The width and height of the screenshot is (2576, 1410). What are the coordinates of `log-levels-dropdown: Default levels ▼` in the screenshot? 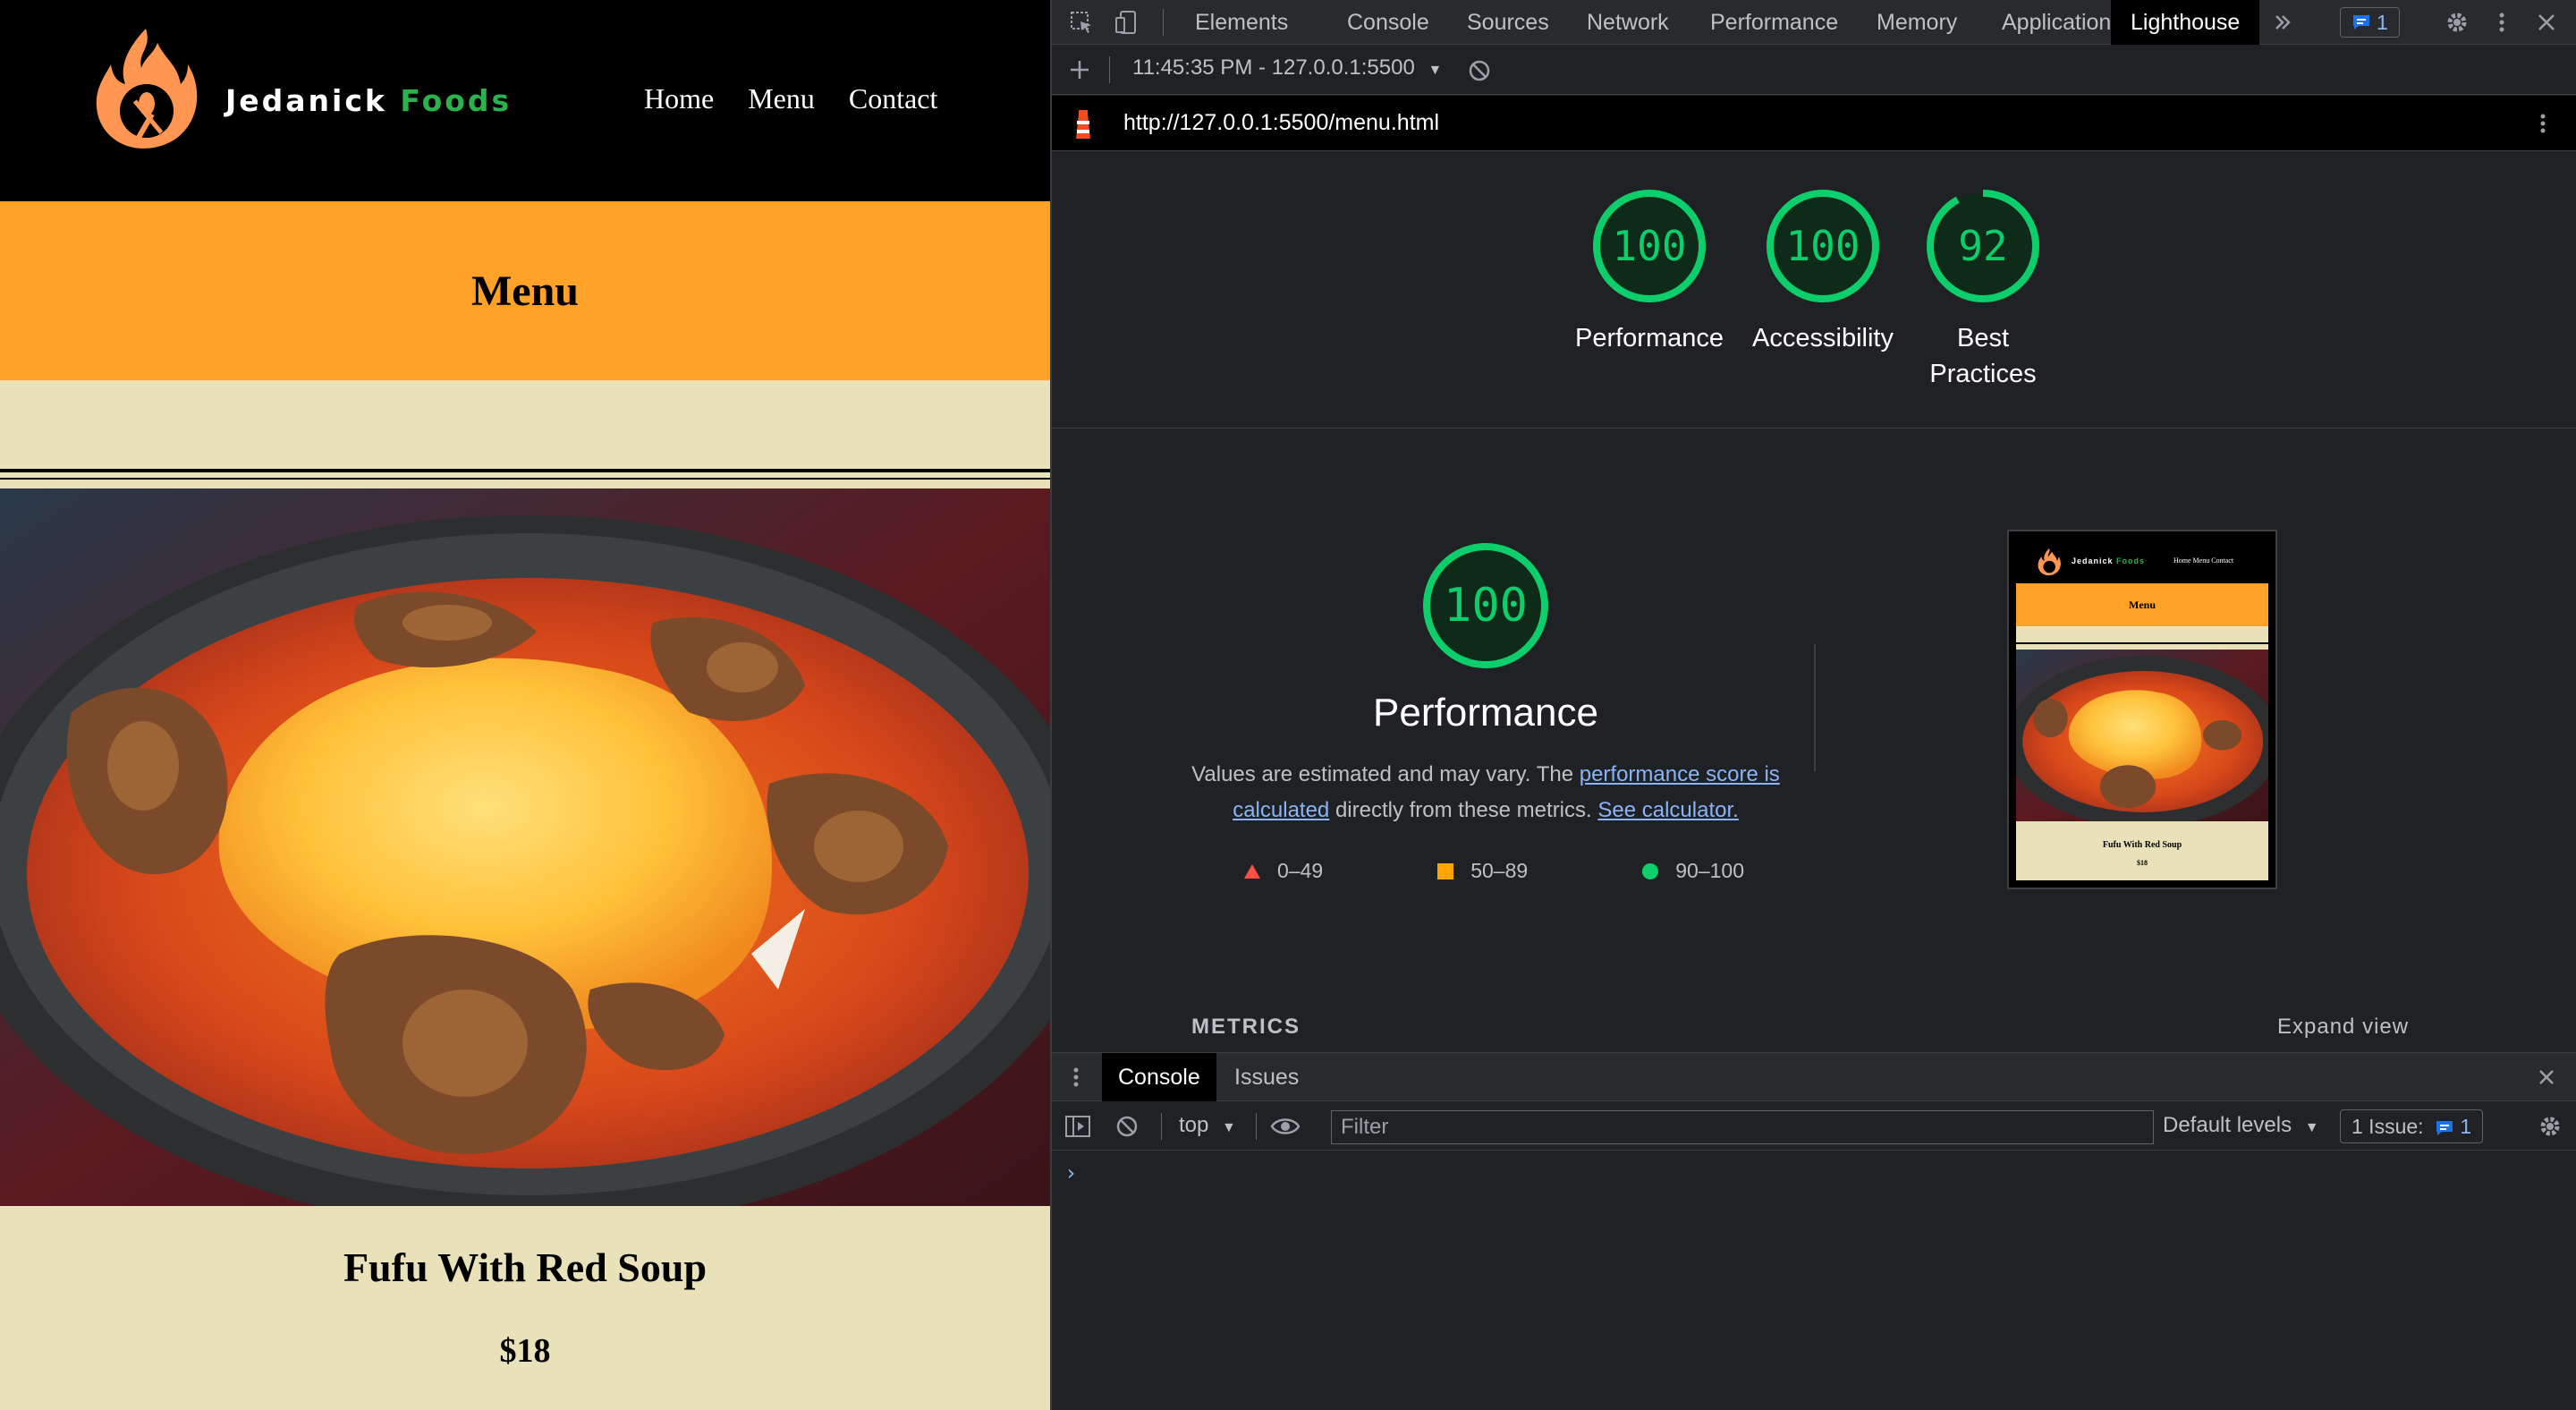 It's located at (2241, 1125).